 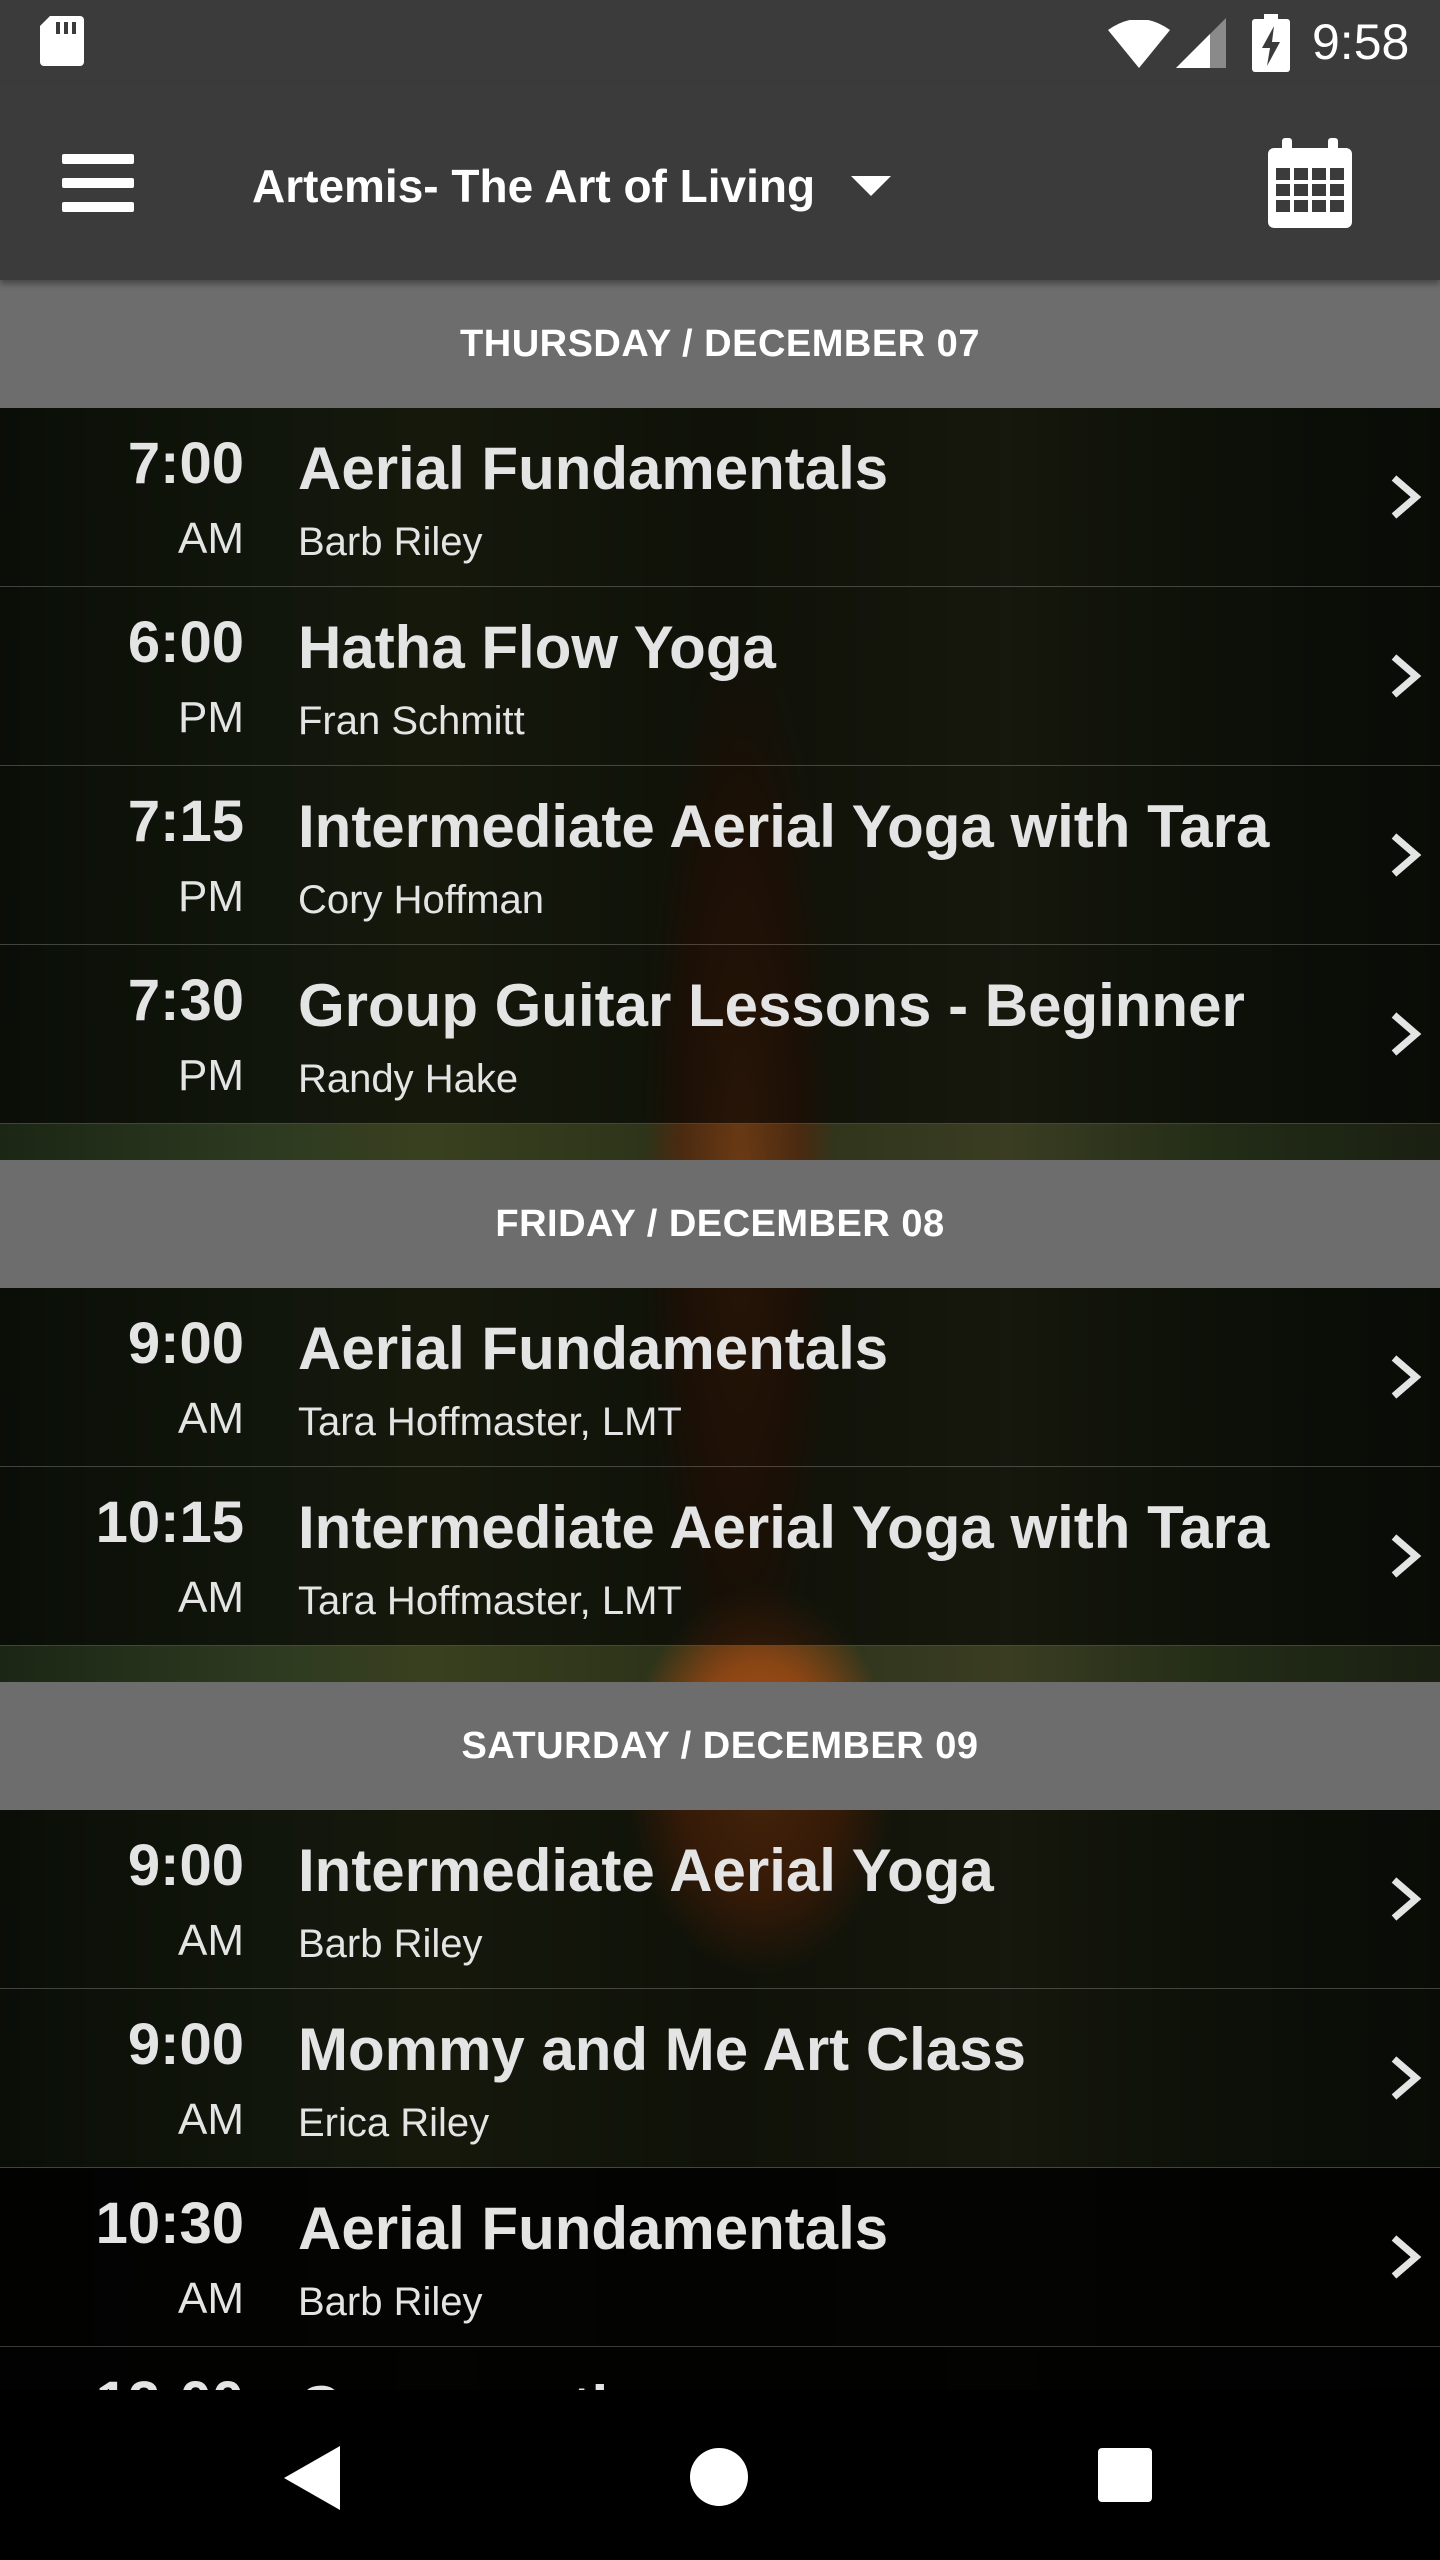 I want to click on recents-icon, so click(x=1125, y=2475).